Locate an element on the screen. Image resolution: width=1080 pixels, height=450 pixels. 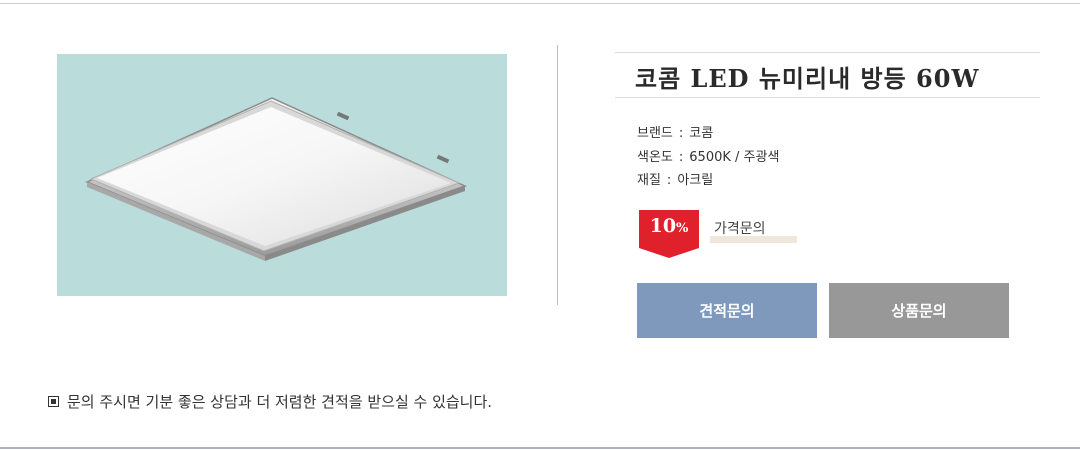
spec-label: 재질 is located at coordinates (649, 180).